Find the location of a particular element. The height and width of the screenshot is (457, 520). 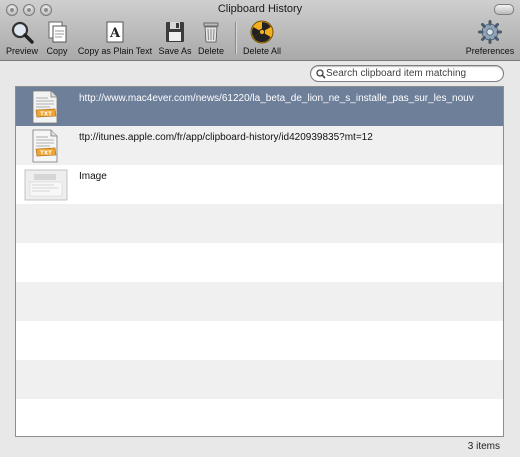

item-count: 3 items is located at coordinates (483, 446).